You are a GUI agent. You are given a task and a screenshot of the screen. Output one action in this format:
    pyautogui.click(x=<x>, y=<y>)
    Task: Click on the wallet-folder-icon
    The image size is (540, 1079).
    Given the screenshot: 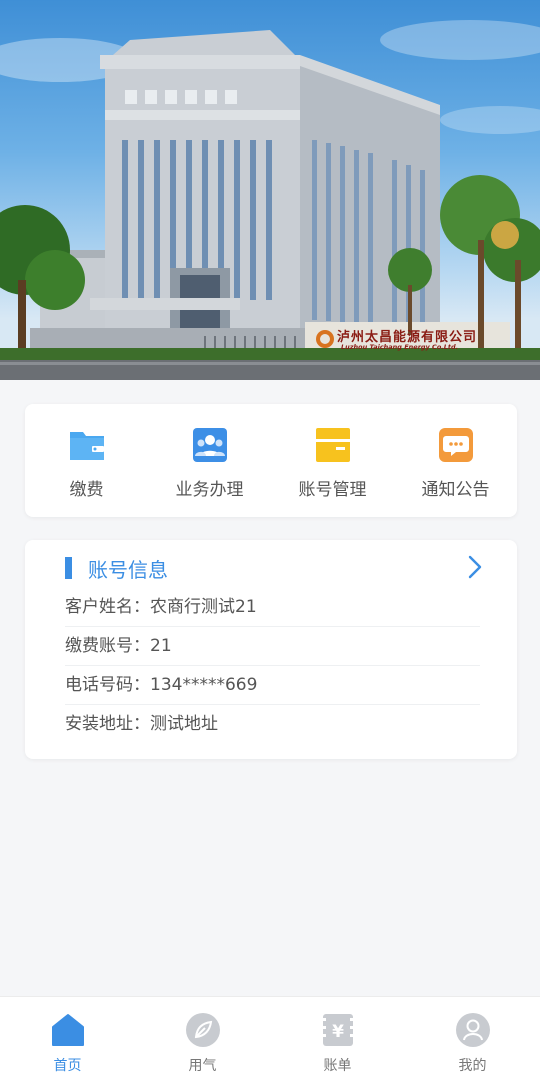 What is the action you would take?
    pyautogui.click(x=86, y=446)
    